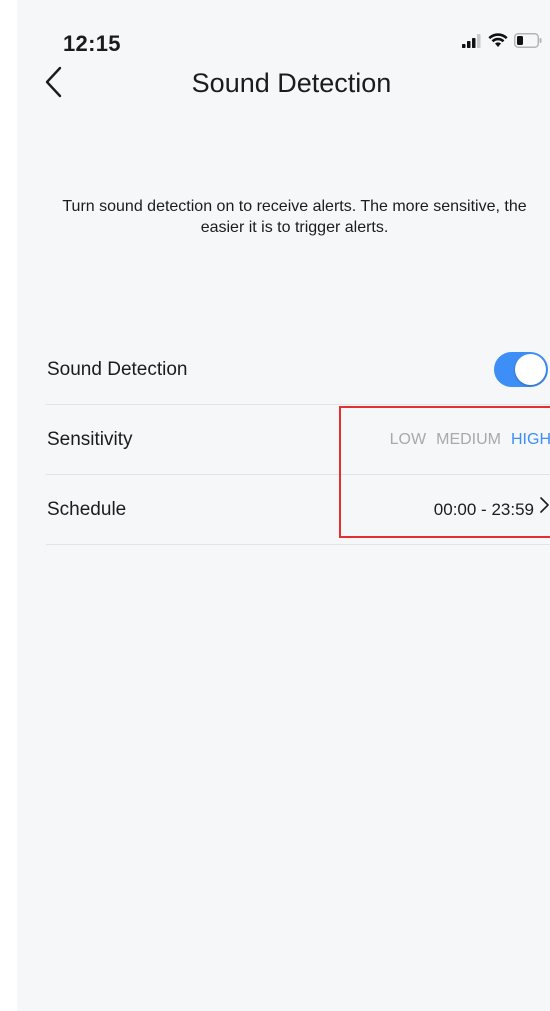 The width and height of the screenshot is (550, 1011). What do you see at coordinates (283, 30) in the screenshot?
I see `status-bar: 12:15` at bounding box center [283, 30].